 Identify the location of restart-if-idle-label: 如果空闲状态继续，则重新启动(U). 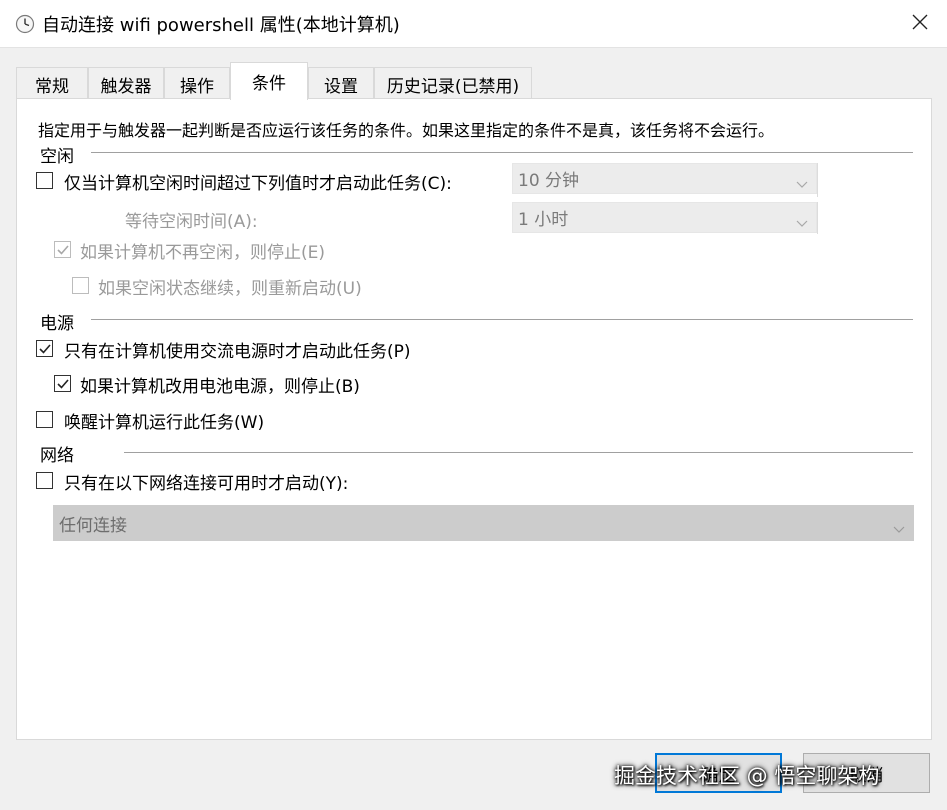
(230, 289).